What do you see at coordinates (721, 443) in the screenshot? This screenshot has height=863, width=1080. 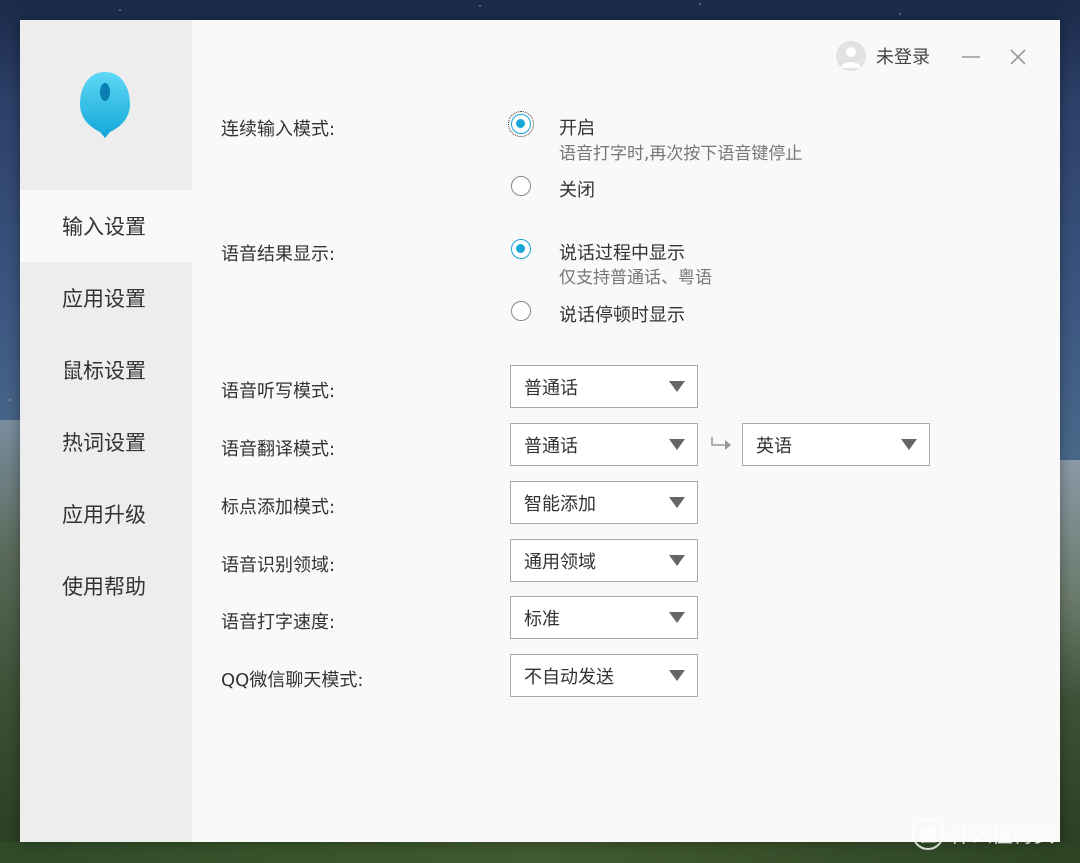 I see `translate-arrow-icon` at bounding box center [721, 443].